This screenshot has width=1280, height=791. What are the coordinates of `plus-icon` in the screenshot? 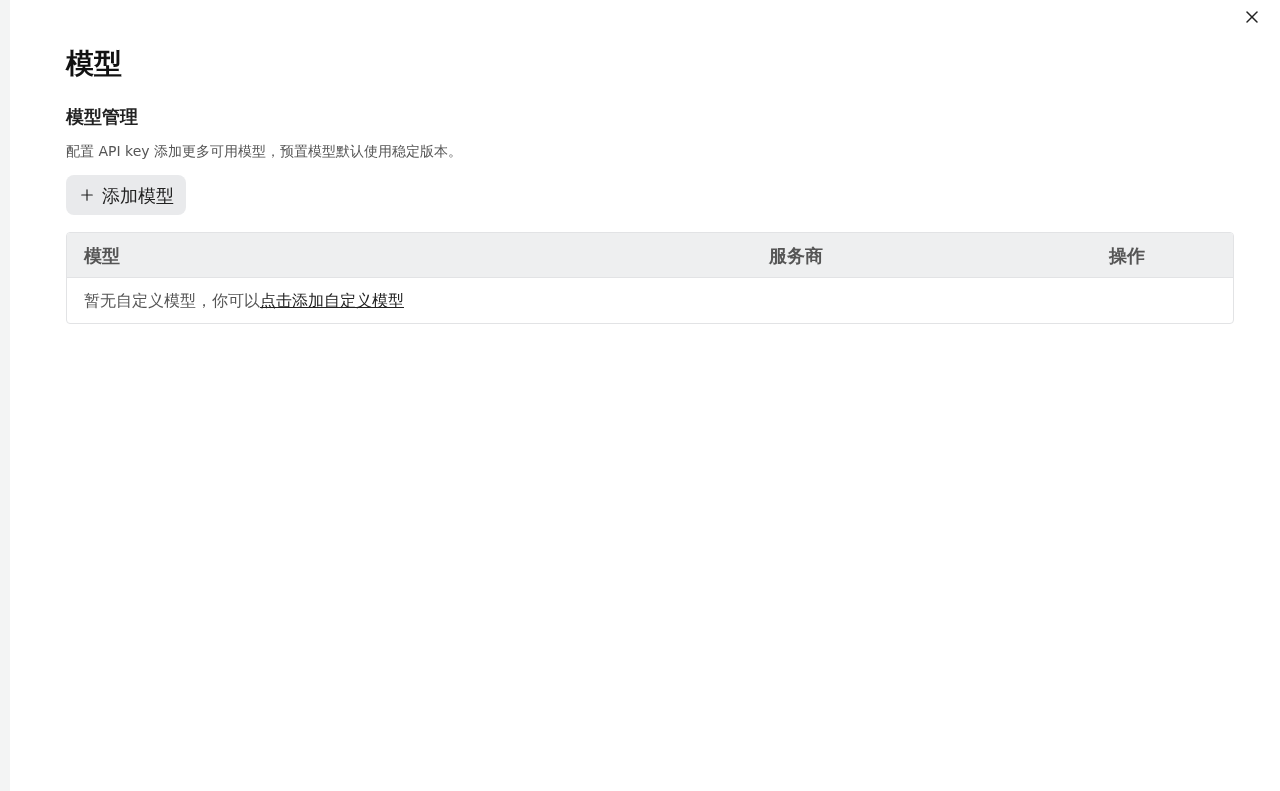 It's located at (87, 195).